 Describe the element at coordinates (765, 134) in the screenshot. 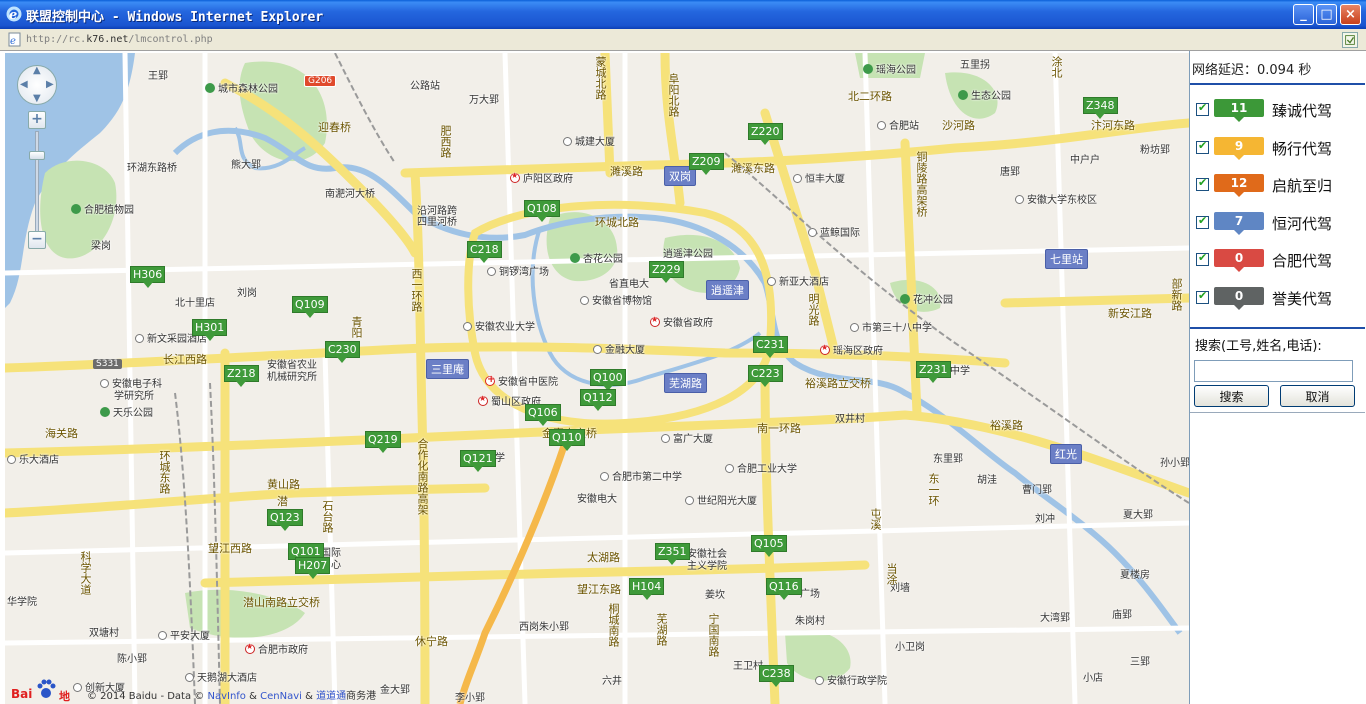

I see `driver-marker: Z220` at that location.